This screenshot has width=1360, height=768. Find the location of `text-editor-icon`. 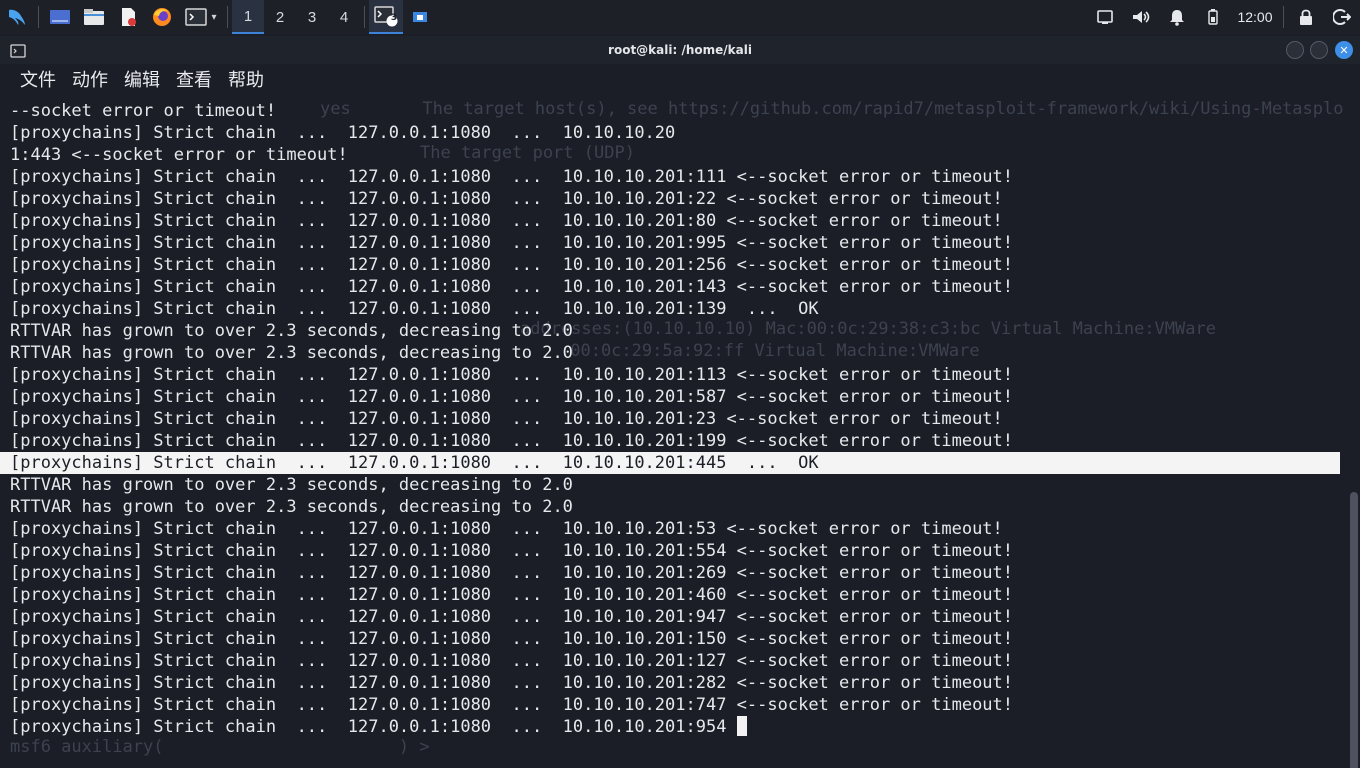

text-editor-icon is located at coordinates (128, 17).